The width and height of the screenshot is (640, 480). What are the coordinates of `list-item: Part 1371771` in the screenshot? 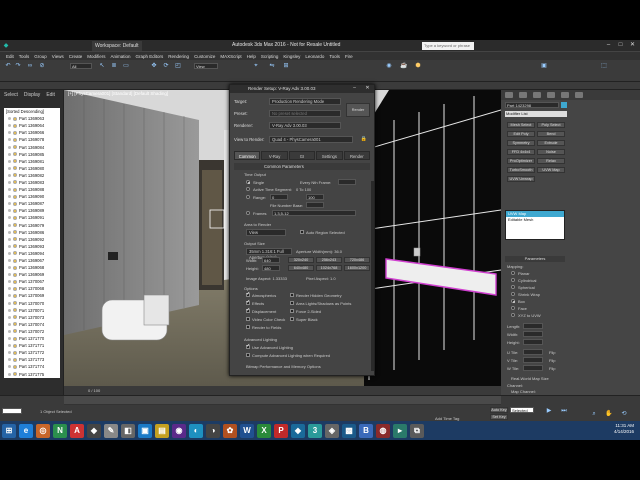 It's located at (32, 345).